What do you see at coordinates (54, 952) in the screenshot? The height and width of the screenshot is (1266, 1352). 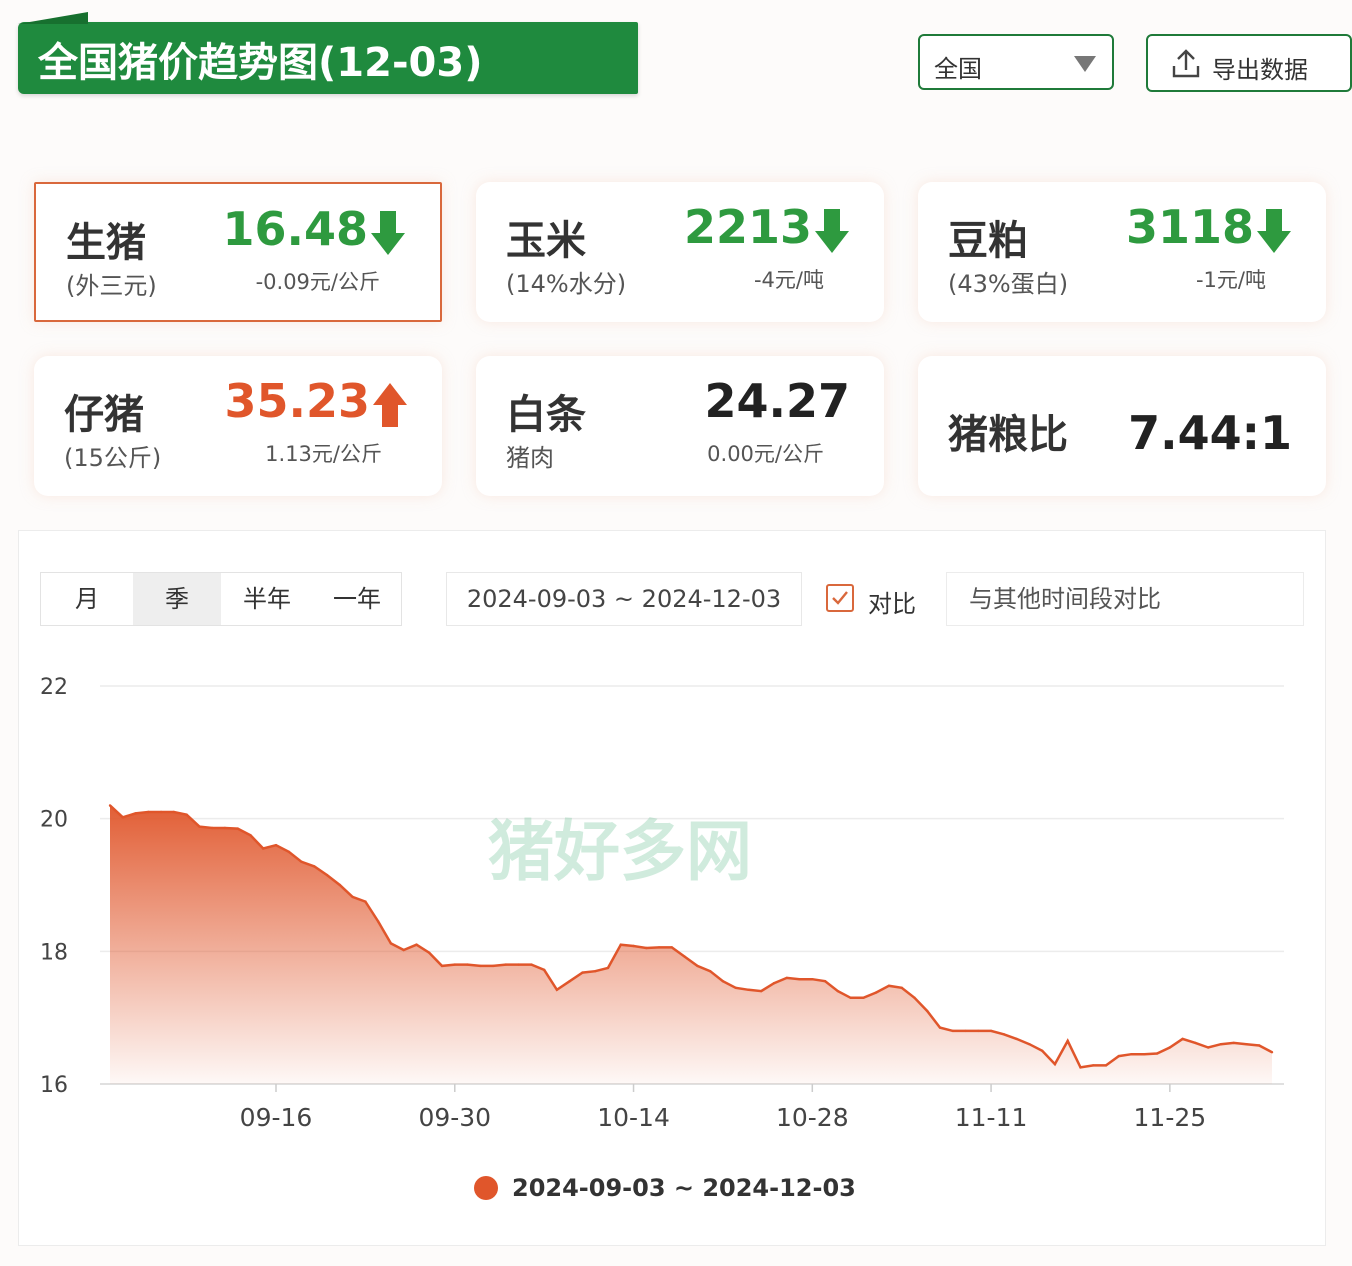 I see `y-tick-label: 18` at bounding box center [54, 952].